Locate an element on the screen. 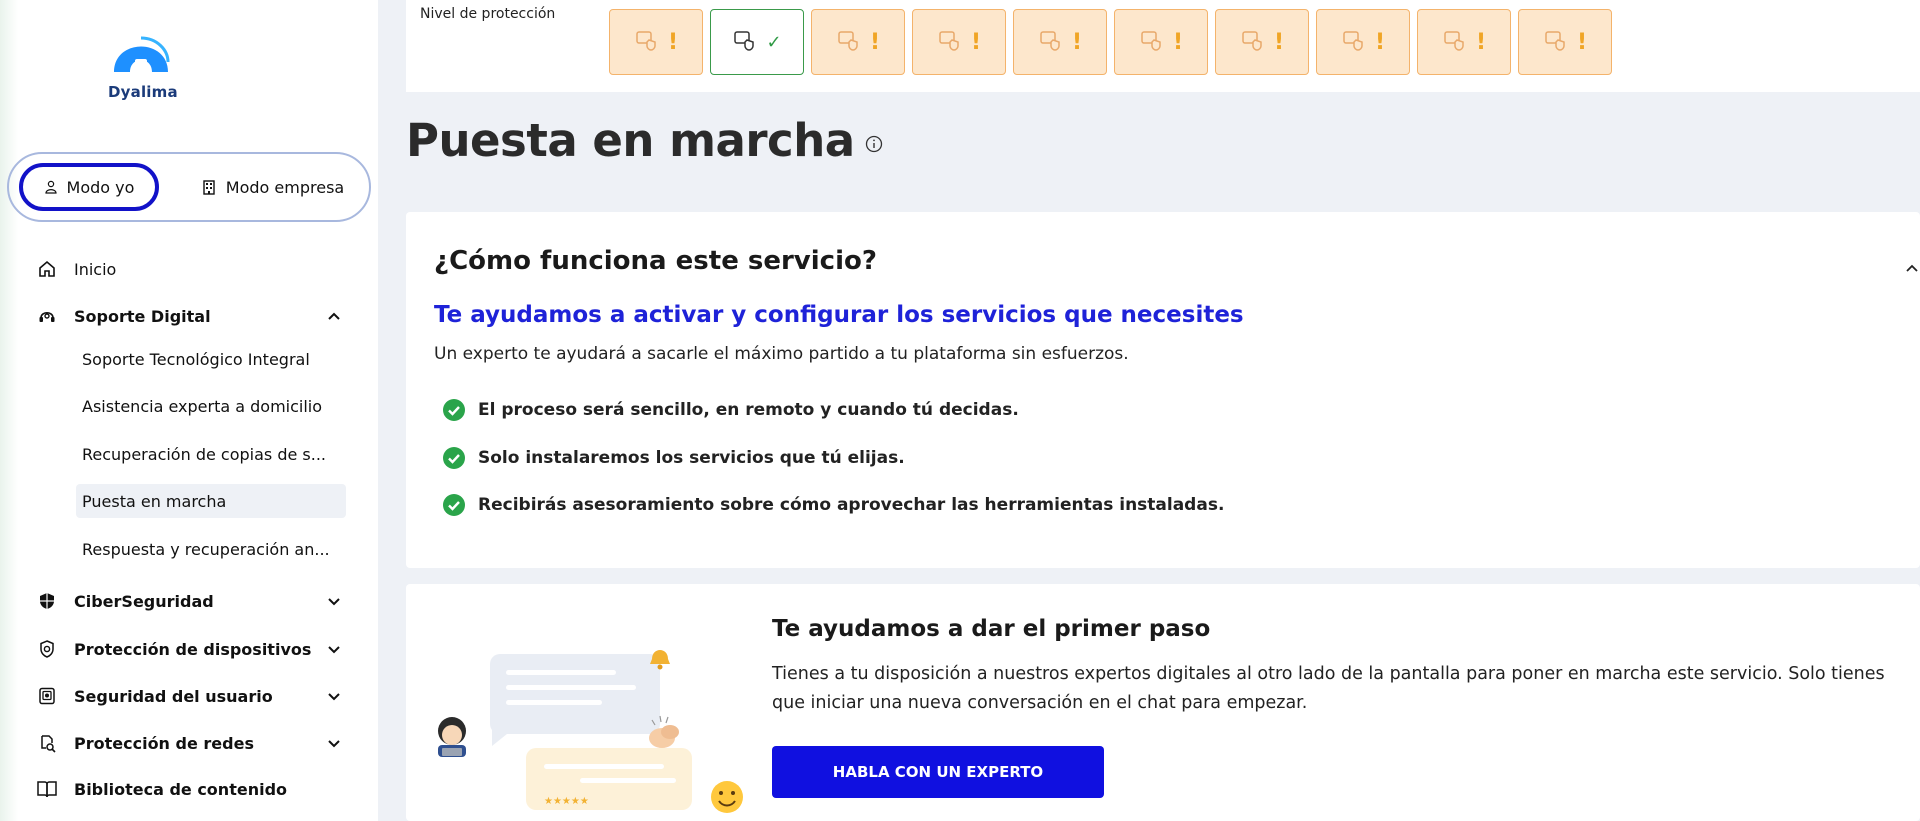  speed-shield-icon is located at coordinates (647, 42).